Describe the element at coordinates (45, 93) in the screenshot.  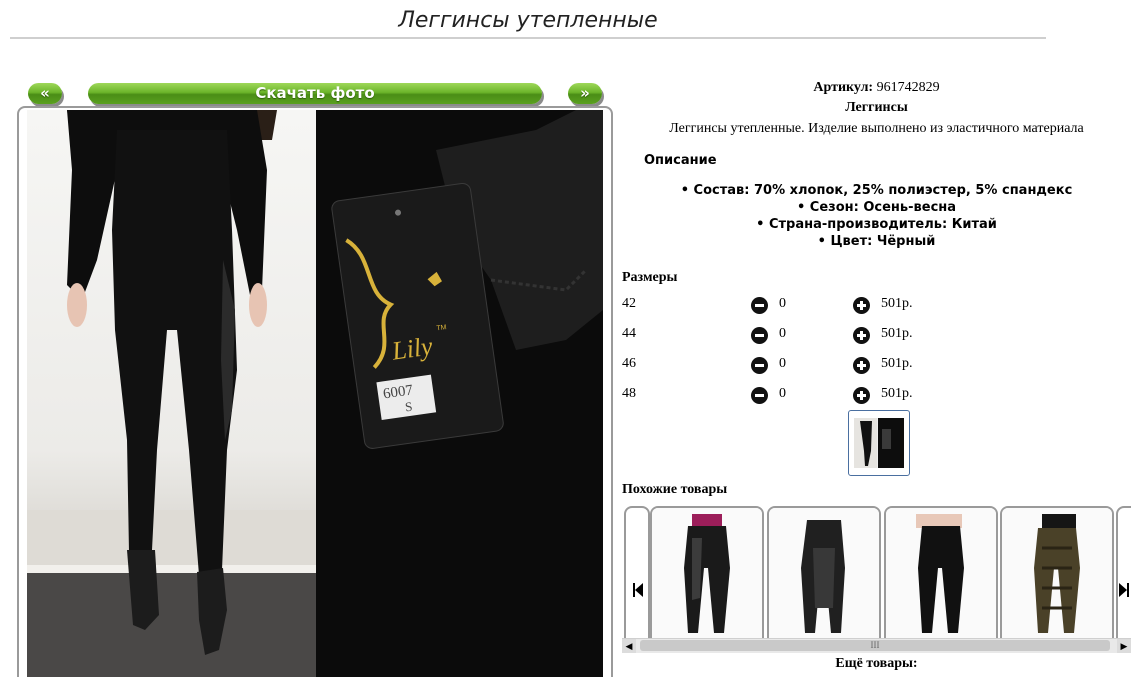
I see `prev-photo-button: «` at that location.